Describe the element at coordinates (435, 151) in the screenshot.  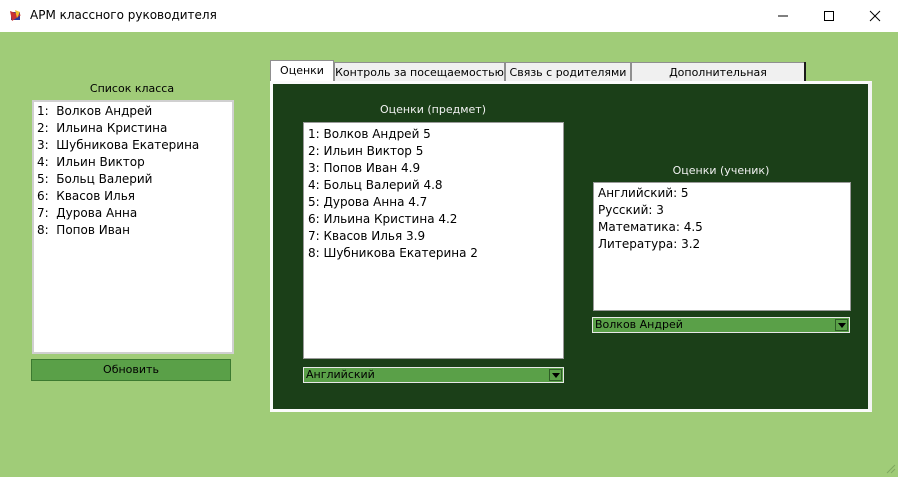
I see `list-item: 2: Ильин Виктор 5` at that location.